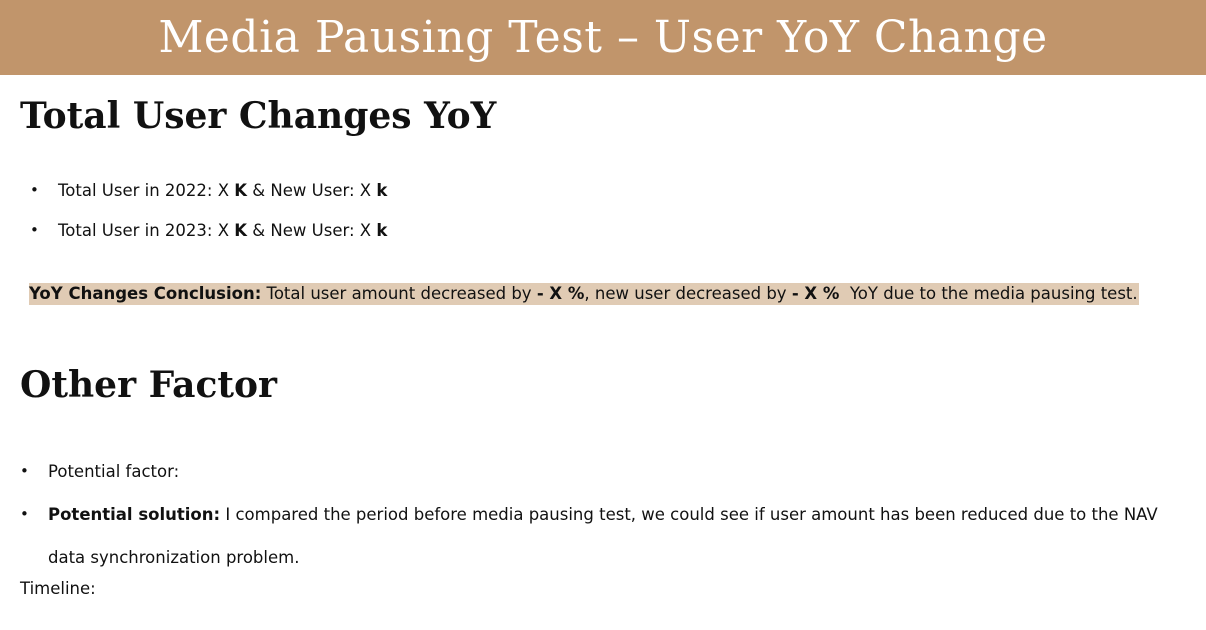 The height and width of the screenshot is (630, 1206). I want to click on list-item-2023: Total User in 2023: X K & New User: X k, so click(209, 230).